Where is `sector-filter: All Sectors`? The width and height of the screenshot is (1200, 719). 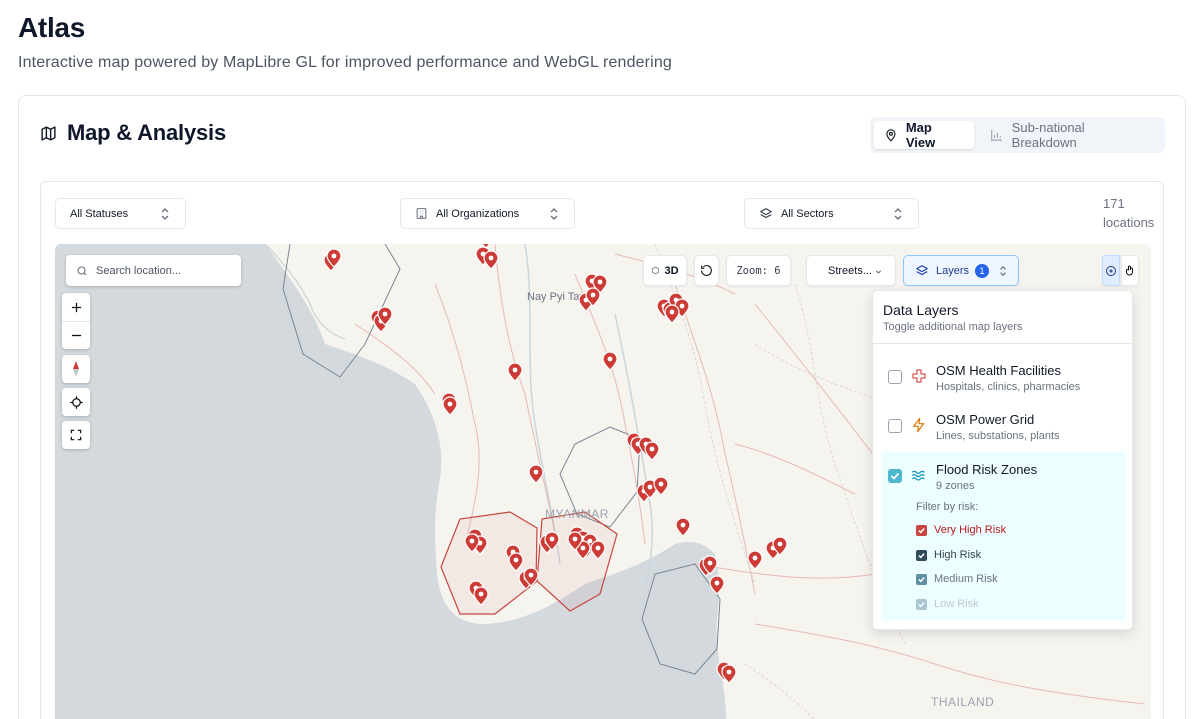 sector-filter: All Sectors is located at coordinates (831, 213).